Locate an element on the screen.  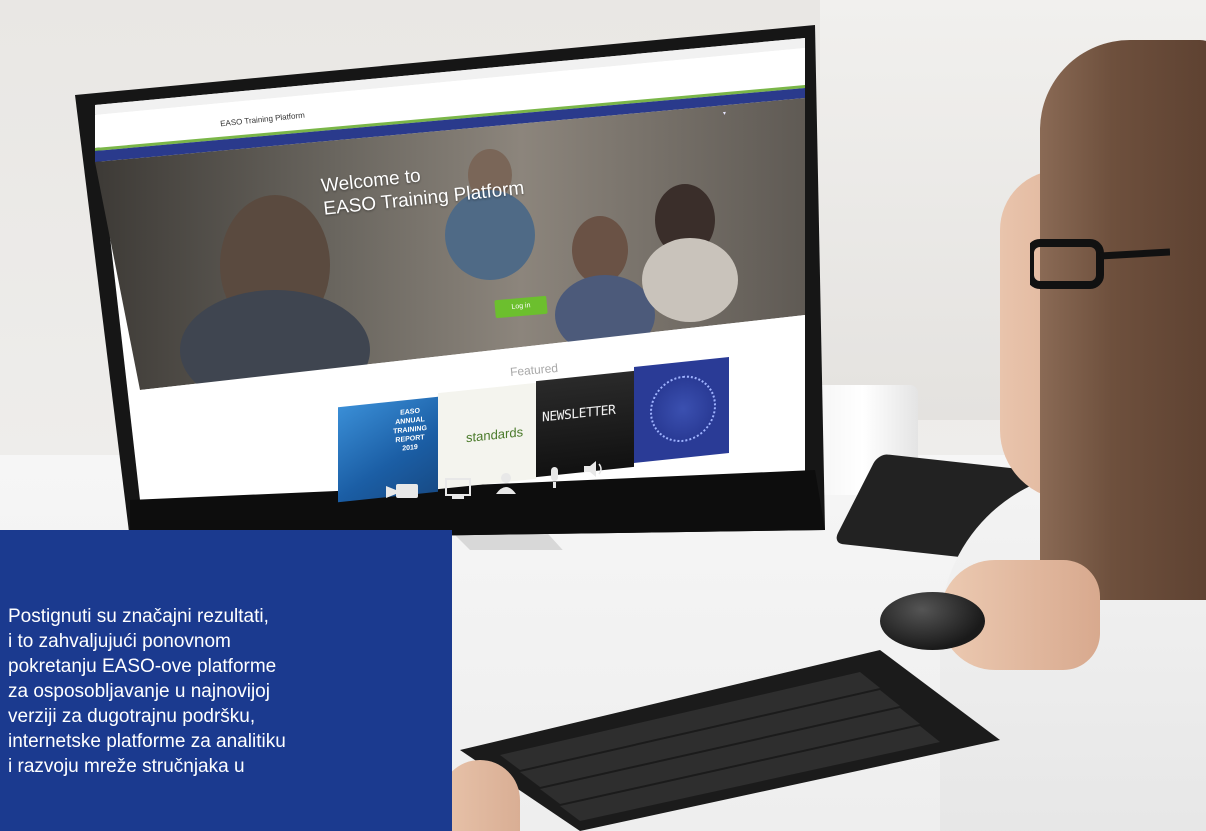
taskbar-icons is located at coordinates (494, 480).